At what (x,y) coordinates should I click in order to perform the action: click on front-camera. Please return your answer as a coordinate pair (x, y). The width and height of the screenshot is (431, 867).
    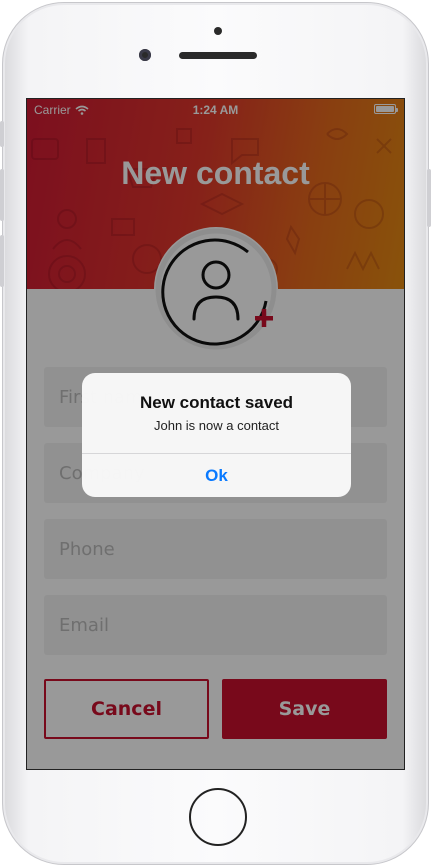
    Looking at the image, I should click on (145, 55).